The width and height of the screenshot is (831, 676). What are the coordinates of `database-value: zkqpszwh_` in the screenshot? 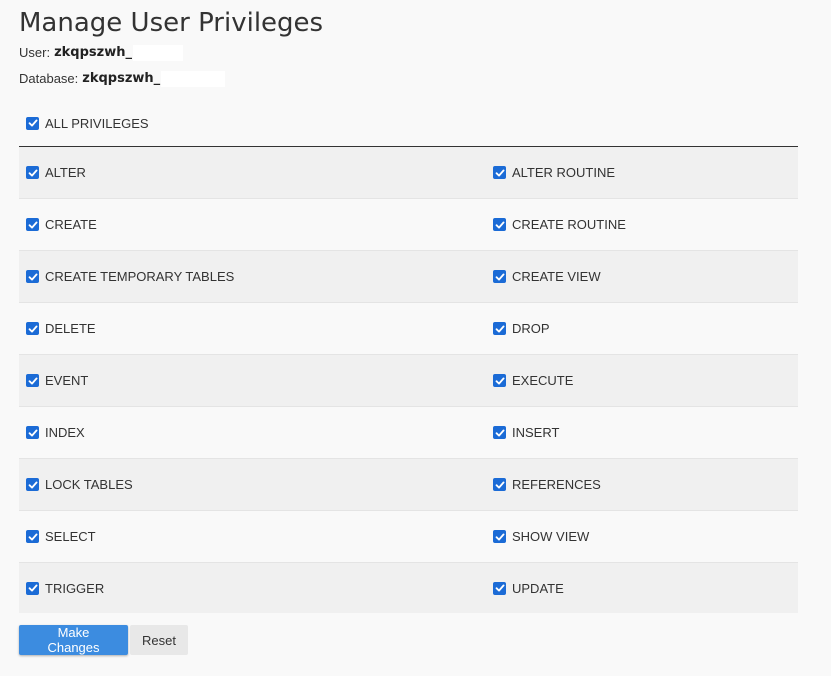 It's located at (121, 78).